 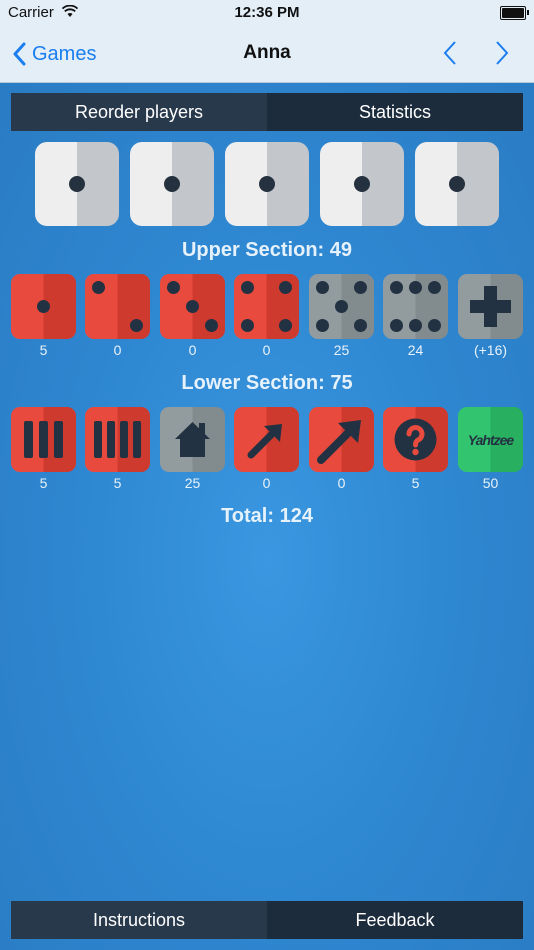 I want to click on fours-category, so click(x=266, y=306).